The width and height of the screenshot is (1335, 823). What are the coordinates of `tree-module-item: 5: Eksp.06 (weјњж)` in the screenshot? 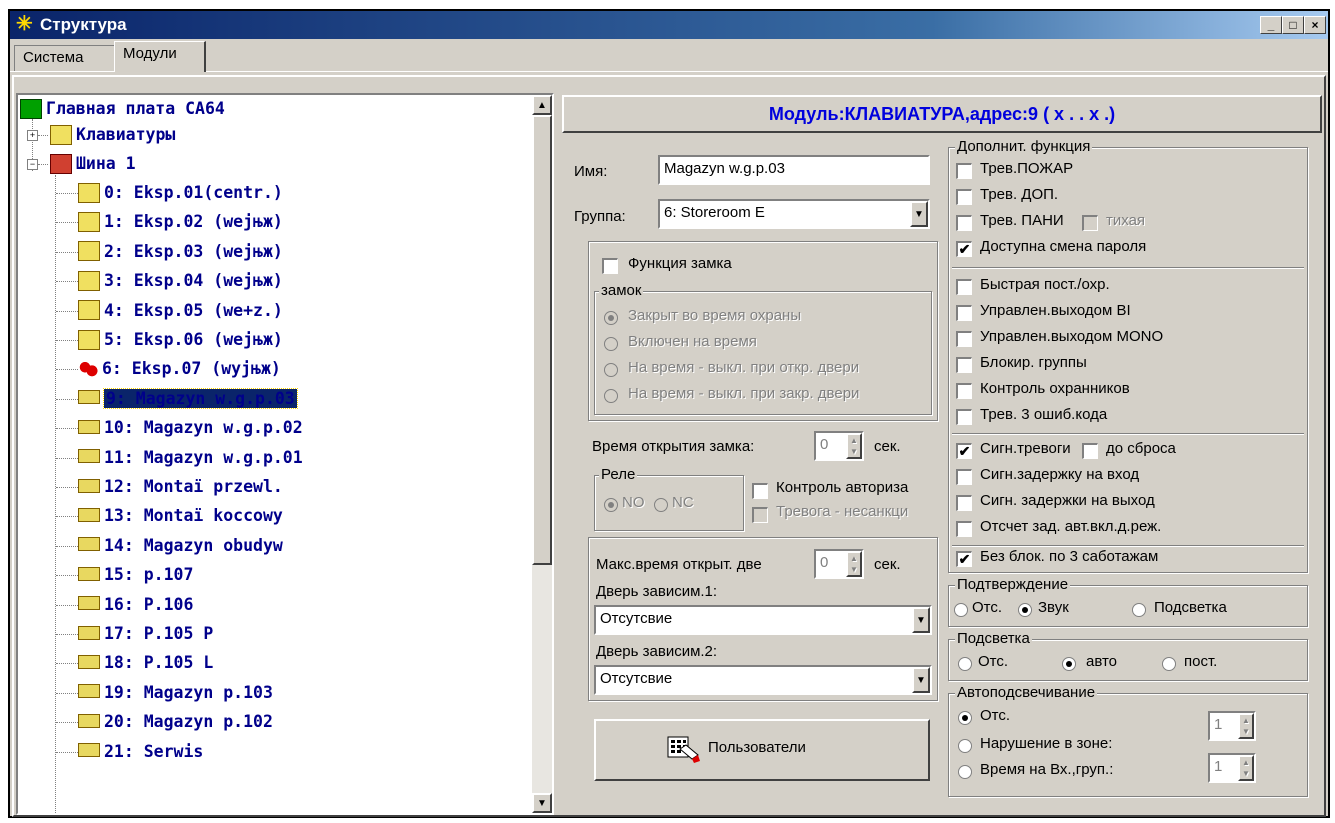 It's located at (180, 340).